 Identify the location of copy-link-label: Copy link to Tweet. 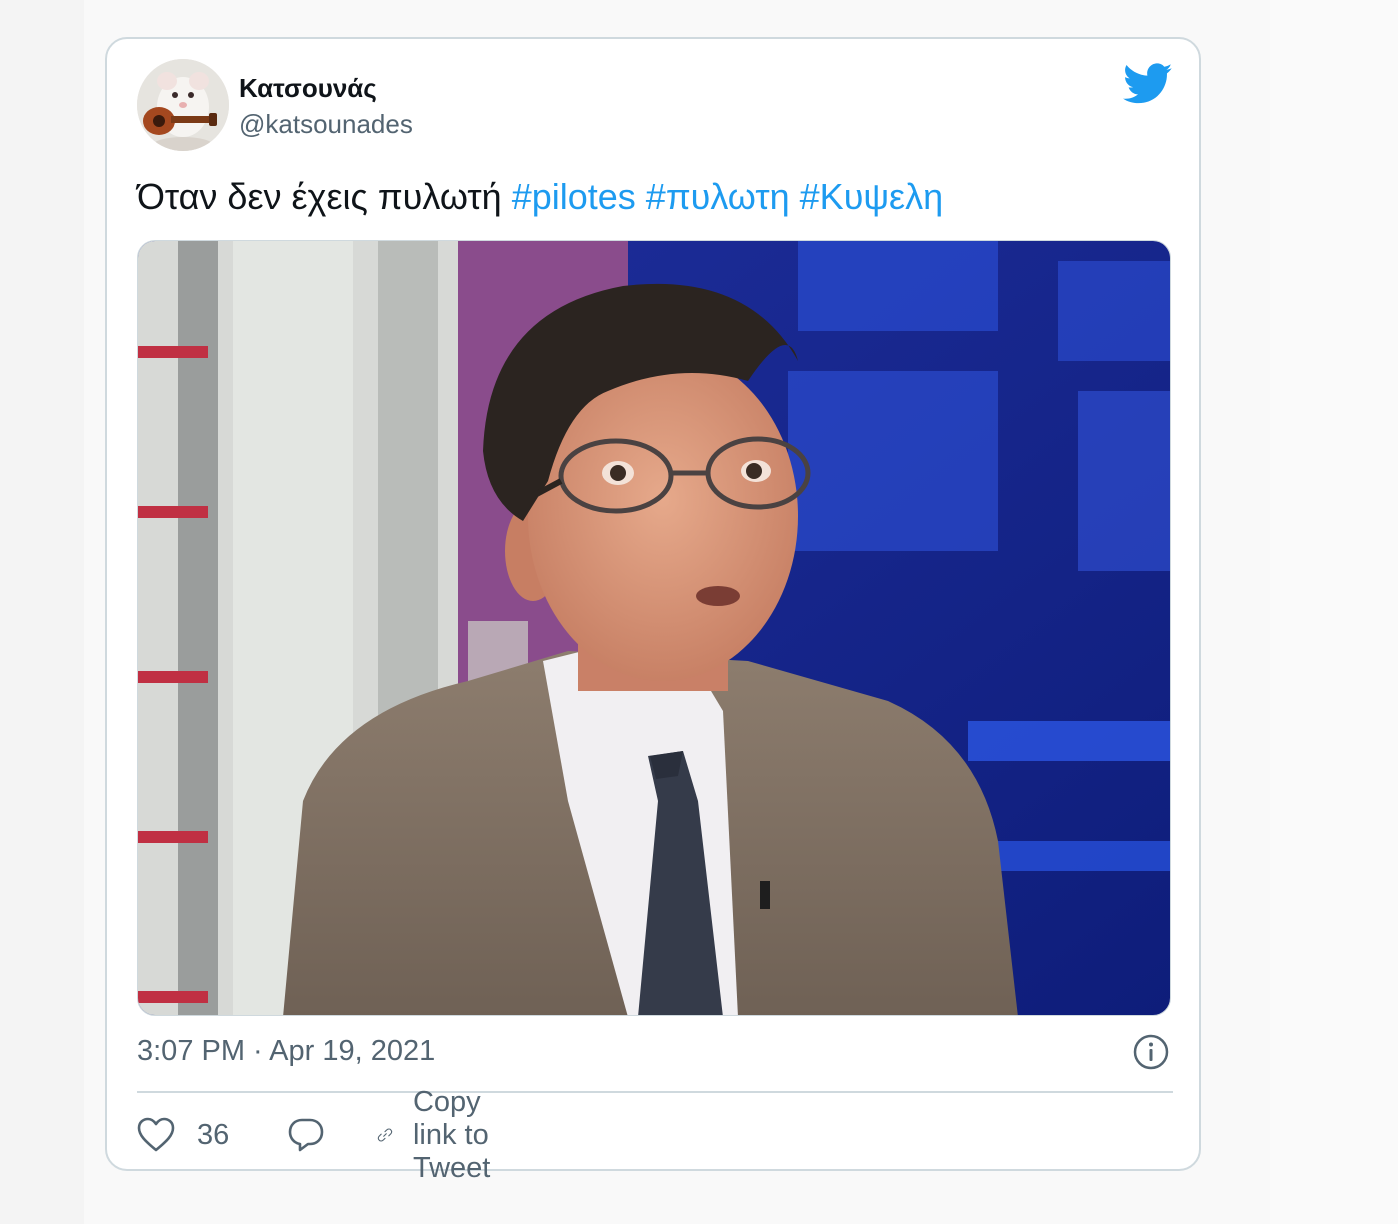
(451, 1134).